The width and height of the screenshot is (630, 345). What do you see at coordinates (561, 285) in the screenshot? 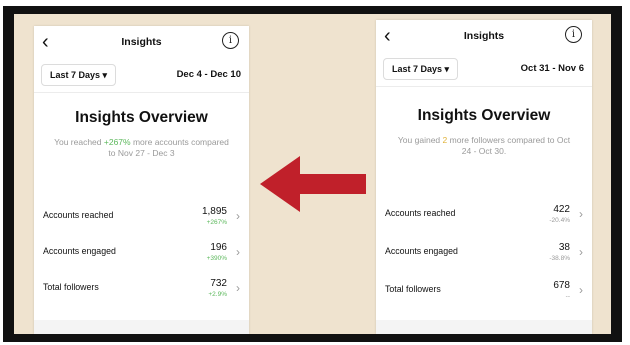
I see `metric-value: 678` at bounding box center [561, 285].